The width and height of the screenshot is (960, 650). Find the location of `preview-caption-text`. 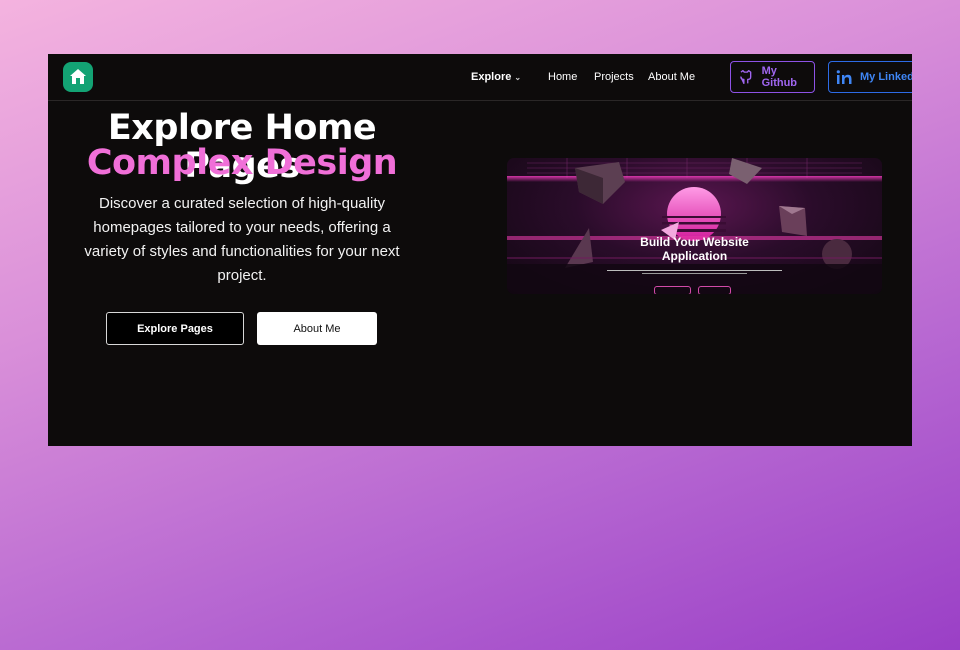

preview-caption-text is located at coordinates (694, 272).